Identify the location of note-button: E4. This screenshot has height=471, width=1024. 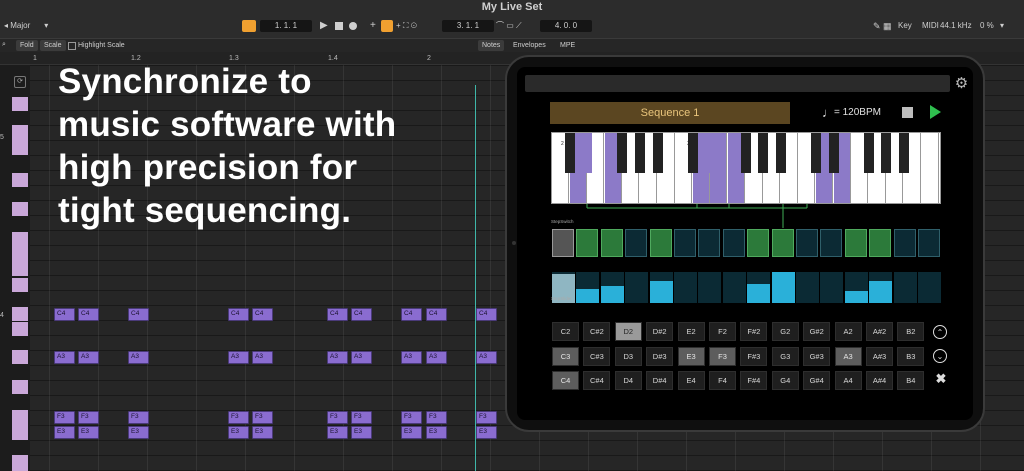
(691, 380).